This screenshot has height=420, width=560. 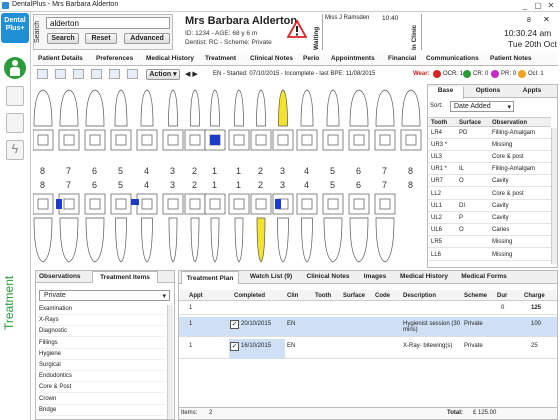 I want to click on minimize-button: _, so click(x=525, y=5).